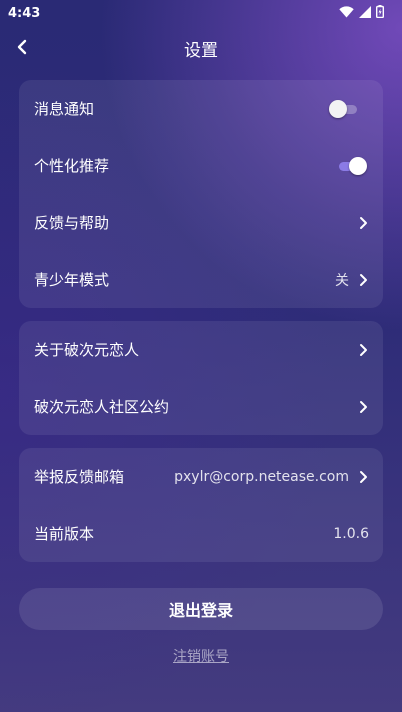 Image resolution: width=402 pixels, height=712 pixels. What do you see at coordinates (365, 11) in the screenshot?
I see `signal-icon` at bounding box center [365, 11].